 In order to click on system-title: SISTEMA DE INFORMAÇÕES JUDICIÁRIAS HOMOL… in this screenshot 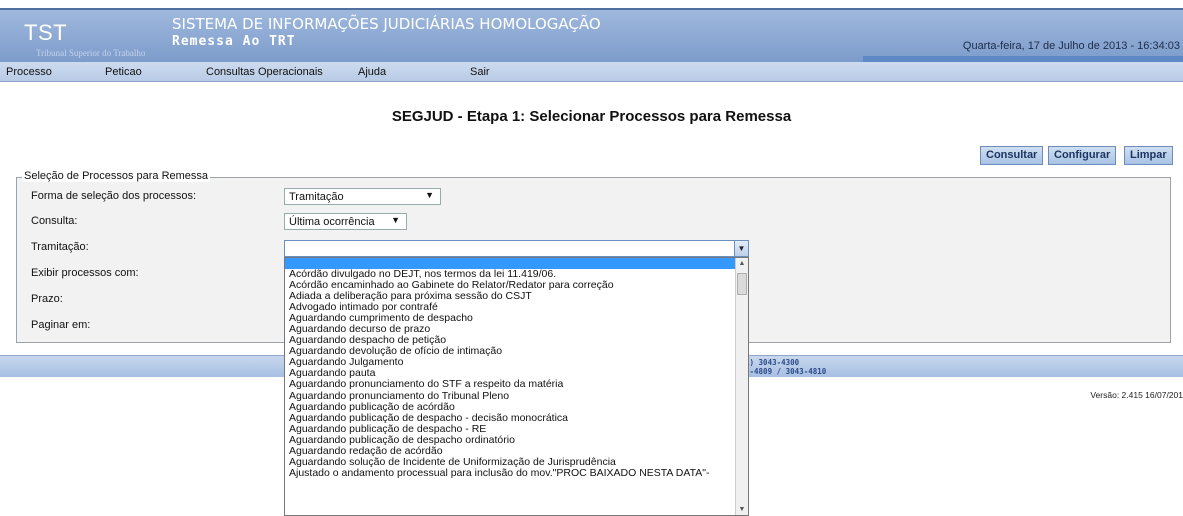, I will do `click(386, 24)`.